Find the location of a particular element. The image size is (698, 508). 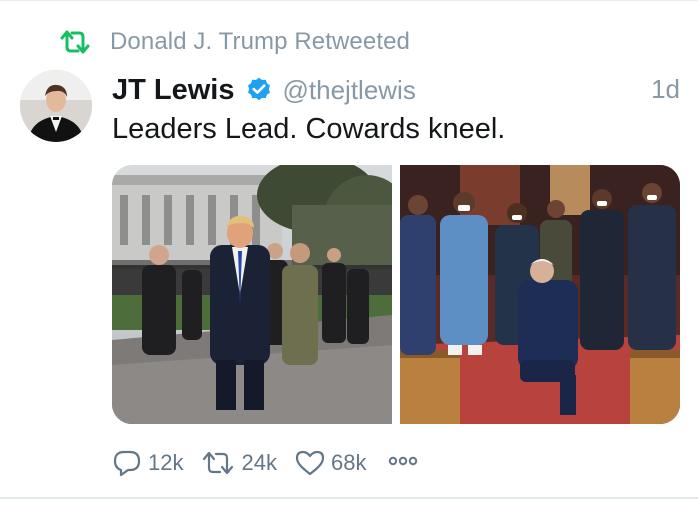

top-divider is located at coordinates (349, 0).